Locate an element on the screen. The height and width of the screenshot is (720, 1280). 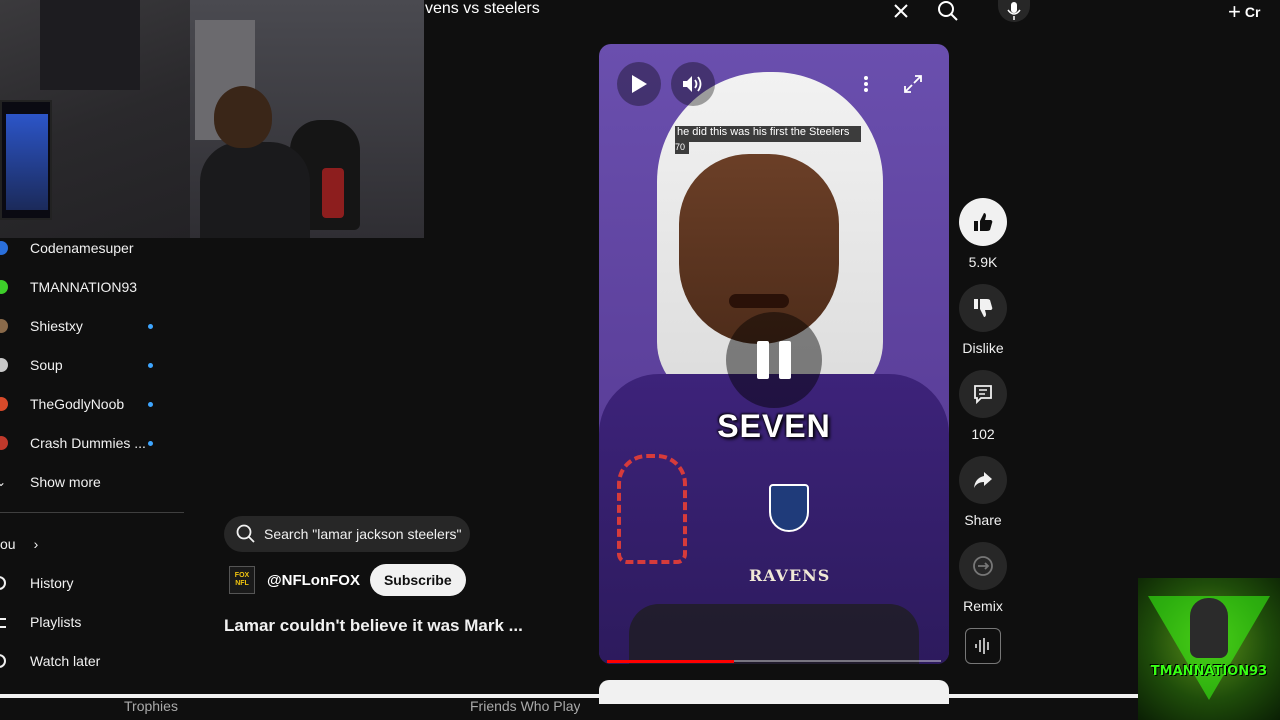
channel-handle: @NFLonFOX is located at coordinates (313, 580).